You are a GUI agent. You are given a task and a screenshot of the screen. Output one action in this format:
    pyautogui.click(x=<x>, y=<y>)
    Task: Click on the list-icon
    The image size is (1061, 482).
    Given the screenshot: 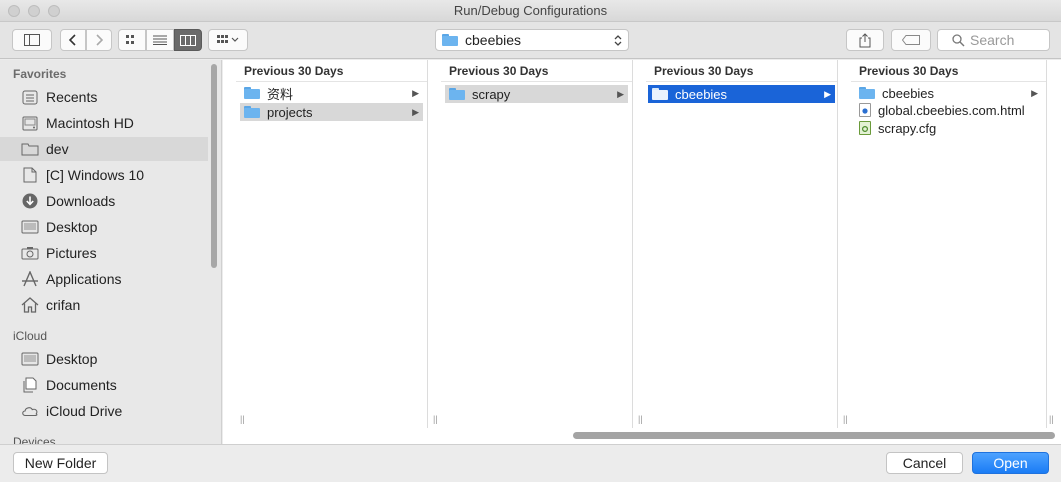 What is the action you would take?
    pyautogui.click(x=160, y=40)
    